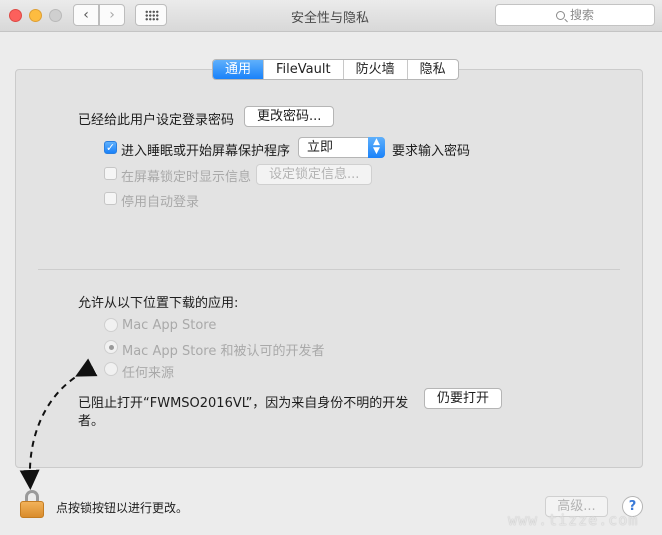  What do you see at coordinates (329, 18) in the screenshot?
I see `window-title: 安全性与隐私` at bounding box center [329, 18].